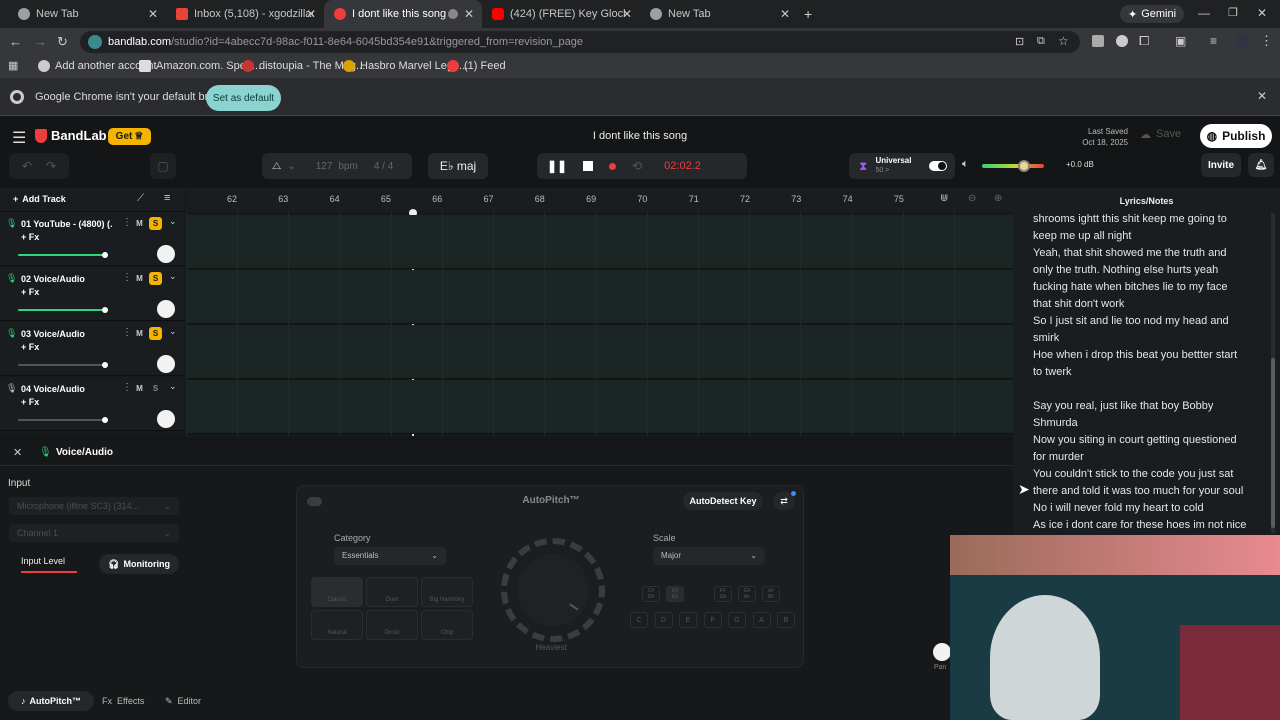 The image size is (1280, 720). I want to click on notifications-bell-icon: 🔔︎, so click(1261, 165).